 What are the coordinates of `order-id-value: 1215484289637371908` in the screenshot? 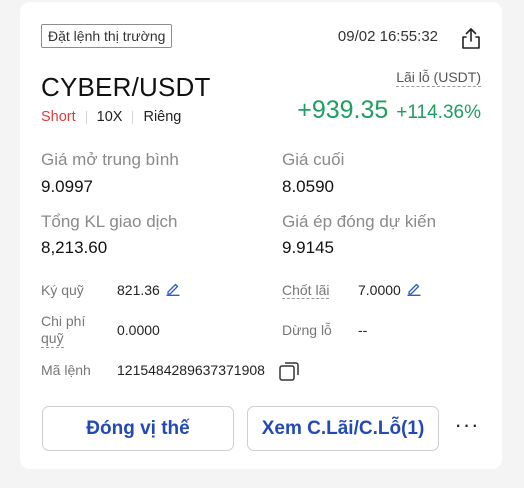 It's located at (191, 370).